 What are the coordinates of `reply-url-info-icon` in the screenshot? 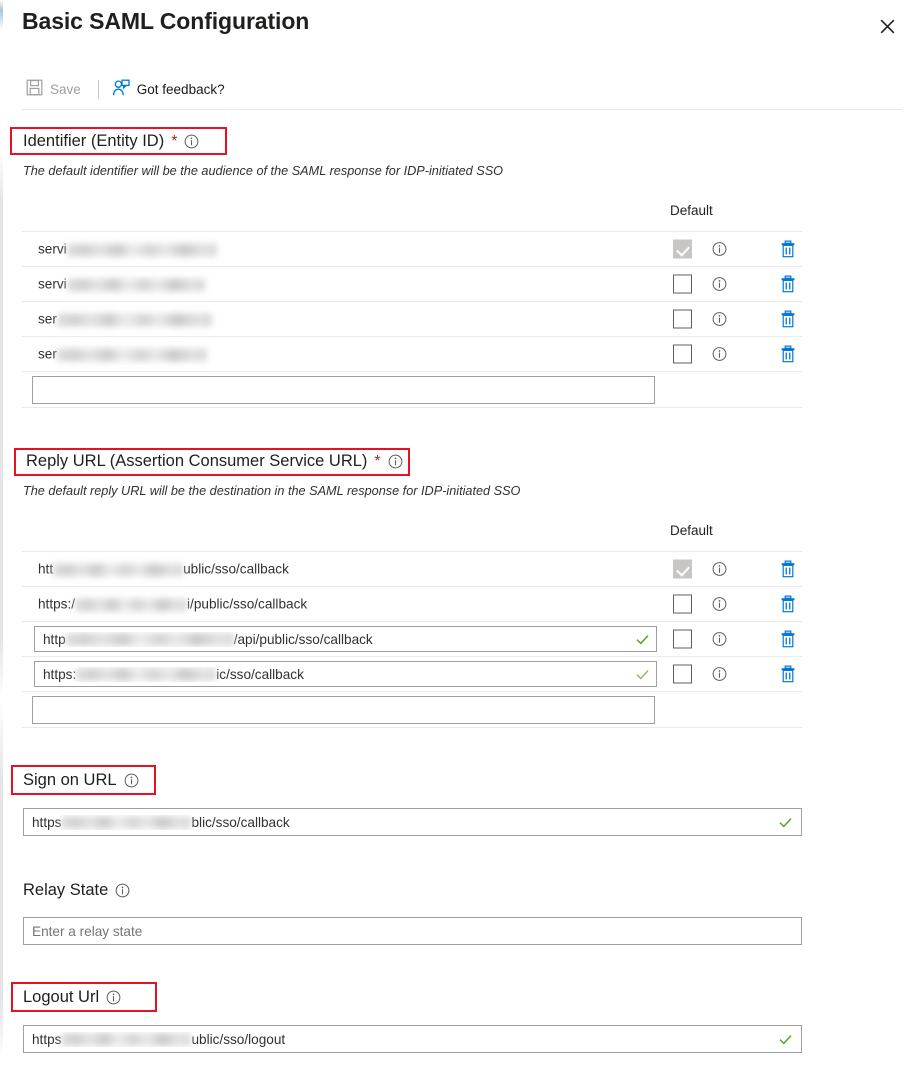 It's located at (395, 461).